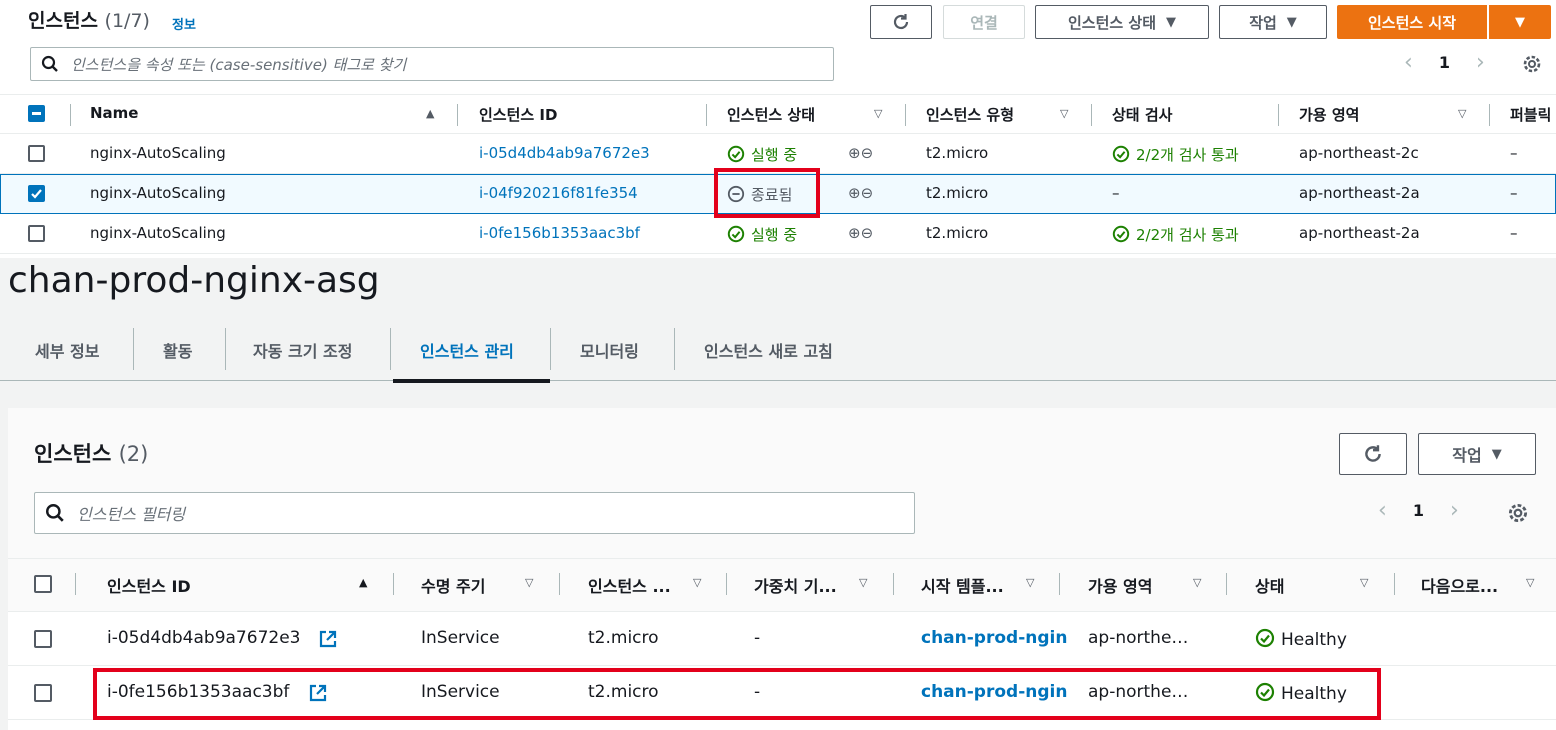 This screenshot has width=1556, height=730. Describe the element at coordinates (1359, 193) in the screenshot. I see `row-az: ap-northeast-2a` at that location.